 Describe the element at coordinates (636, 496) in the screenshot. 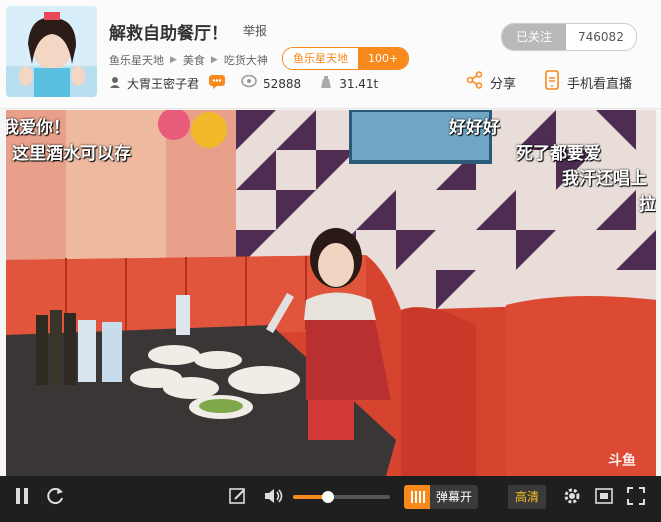

I see `fullscreen-icon` at that location.